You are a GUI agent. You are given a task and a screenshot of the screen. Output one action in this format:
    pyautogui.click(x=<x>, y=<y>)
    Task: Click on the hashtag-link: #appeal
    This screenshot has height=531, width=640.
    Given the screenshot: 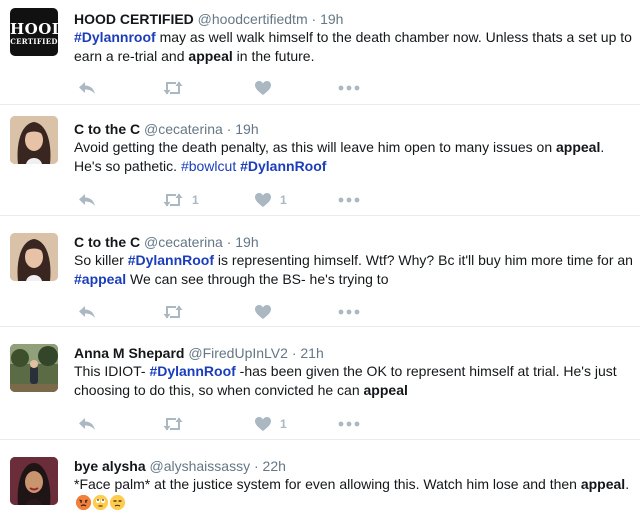 What is the action you would take?
    pyautogui.click(x=100, y=279)
    